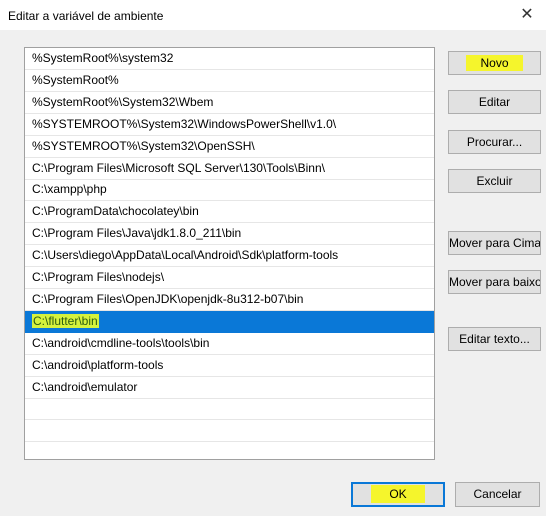  I want to click on path-list-item-label: C:\xampp\php, so click(69, 189).